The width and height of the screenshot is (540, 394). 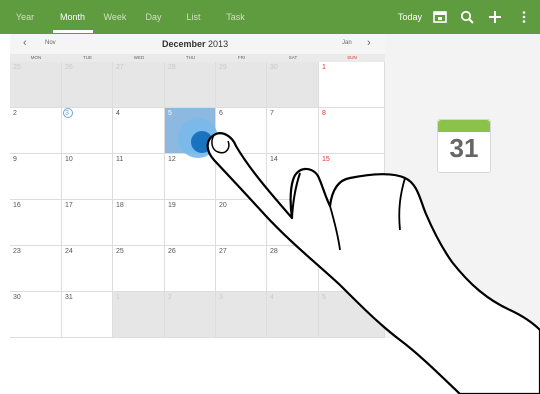 What do you see at coordinates (190, 223) in the screenshot?
I see `day-cell: 19` at bounding box center [190, 223].